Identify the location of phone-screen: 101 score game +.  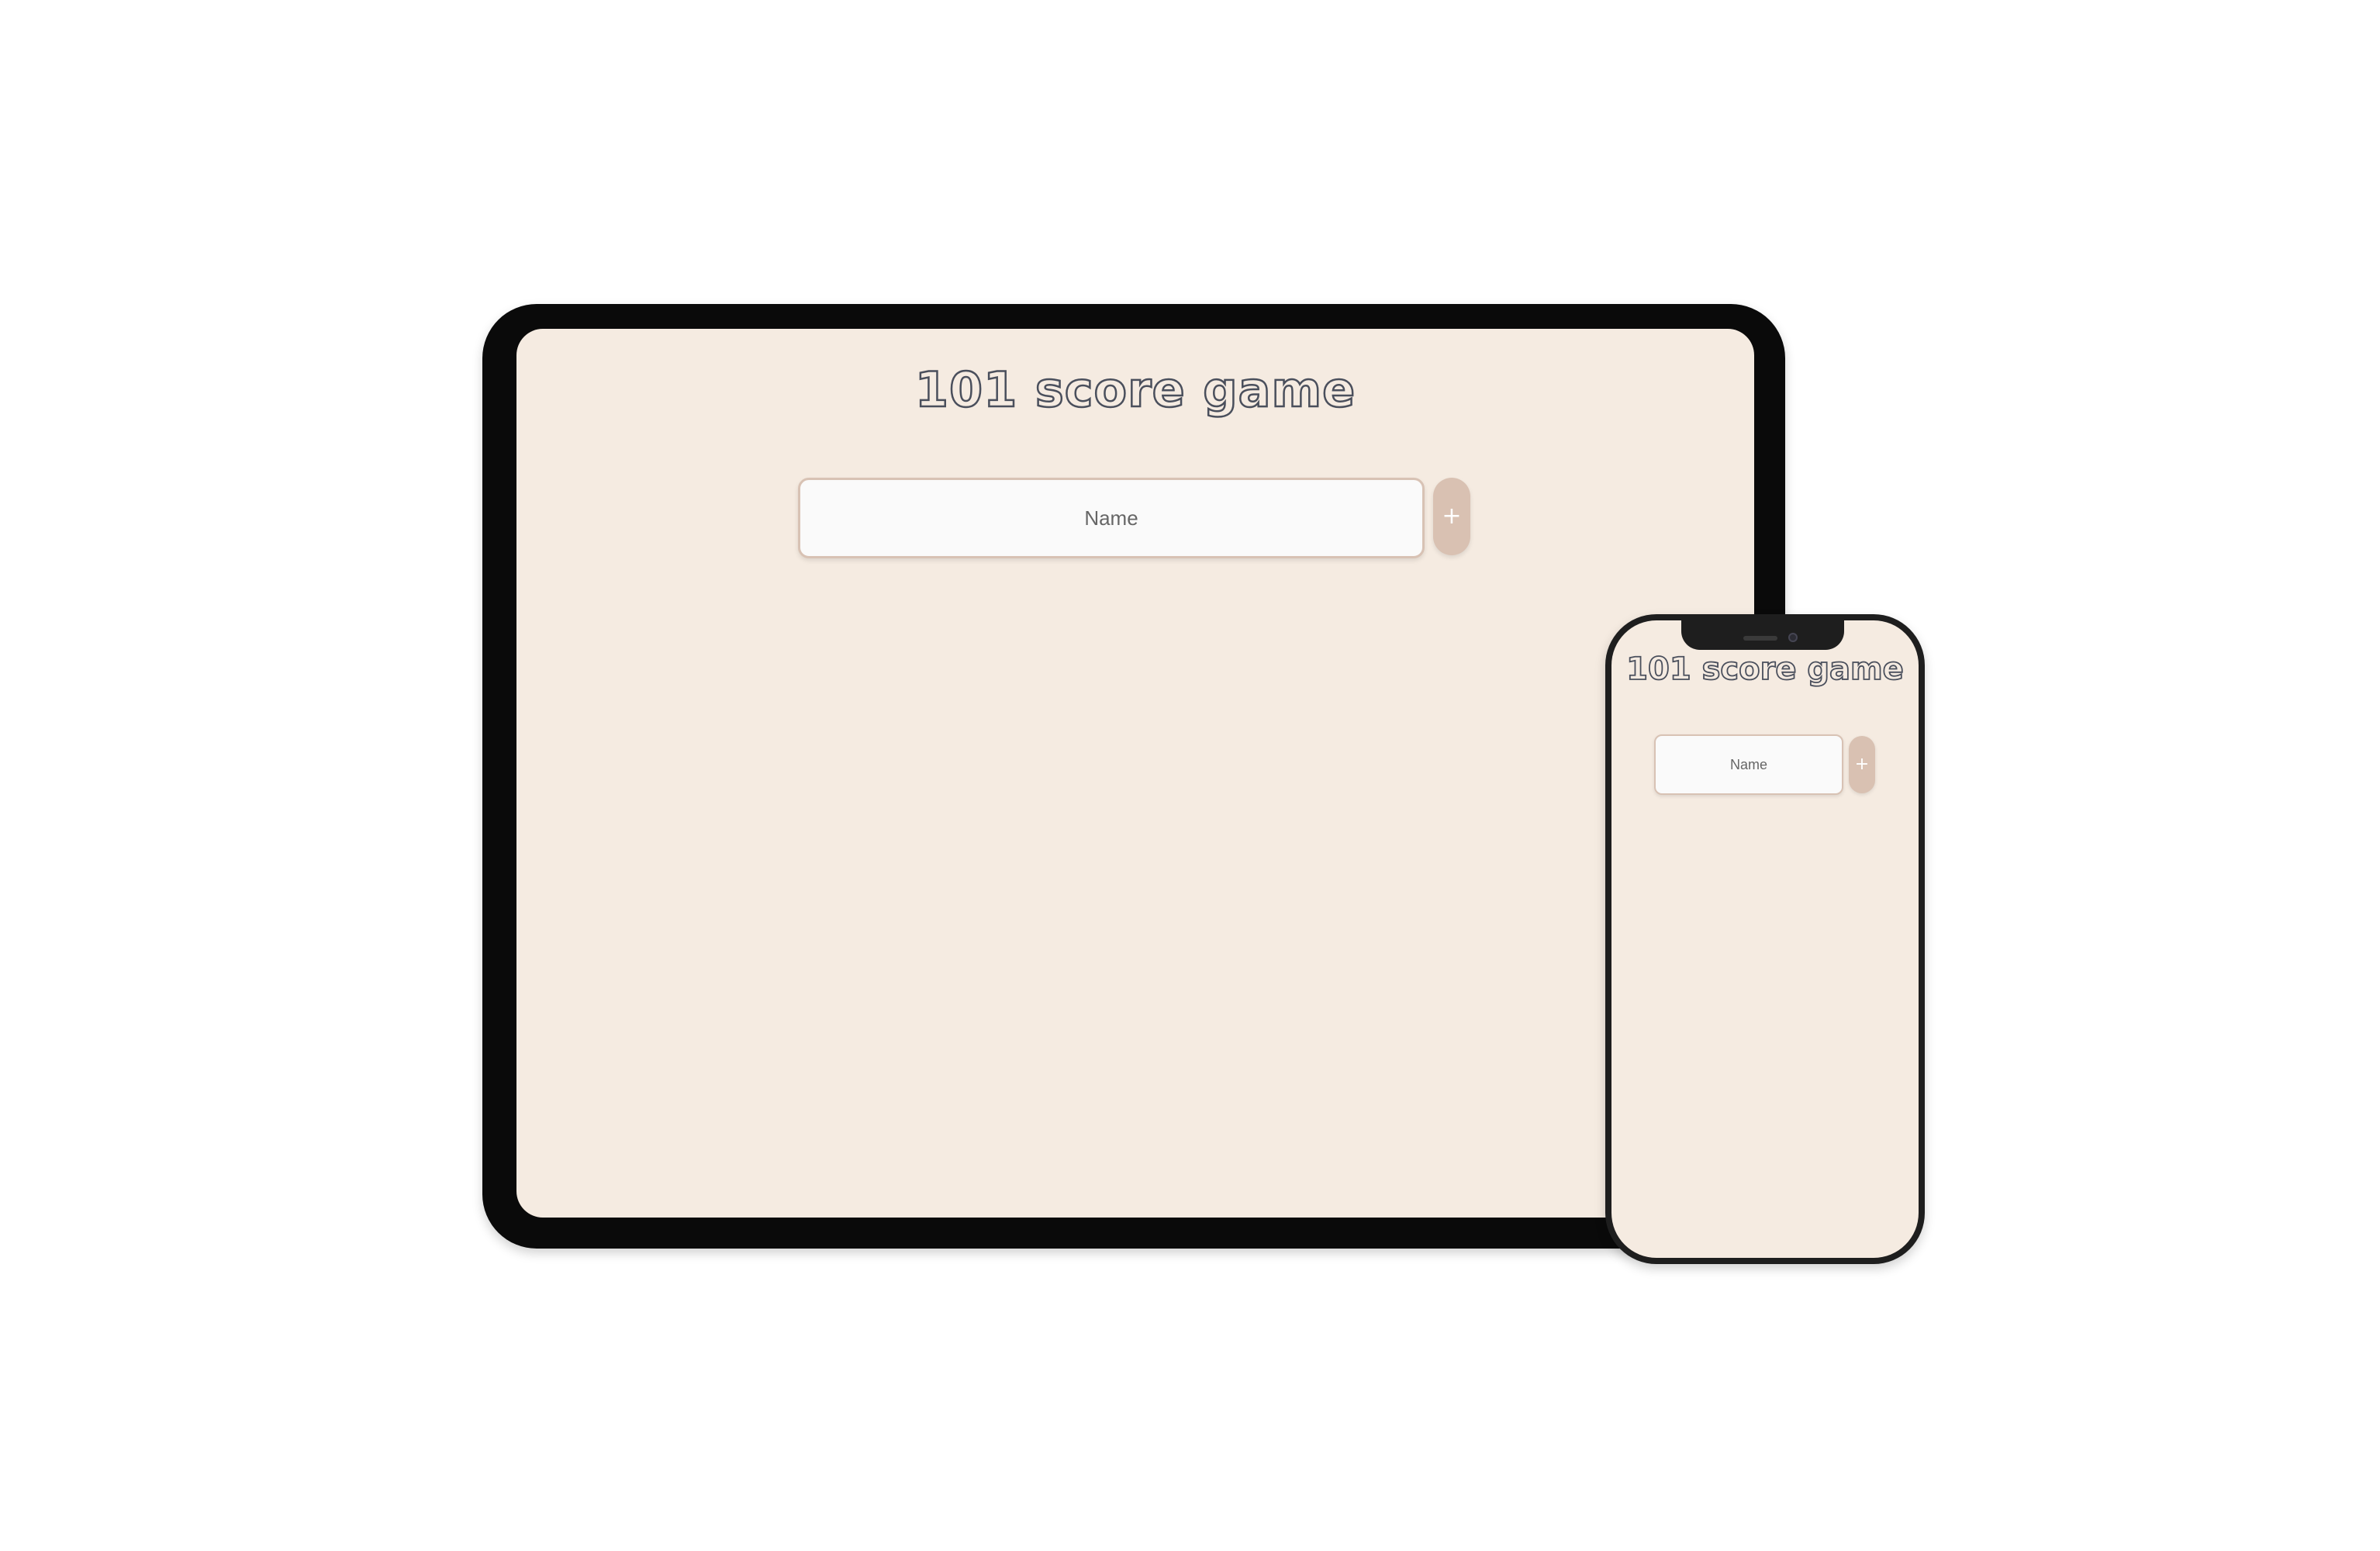
(1765, 939).